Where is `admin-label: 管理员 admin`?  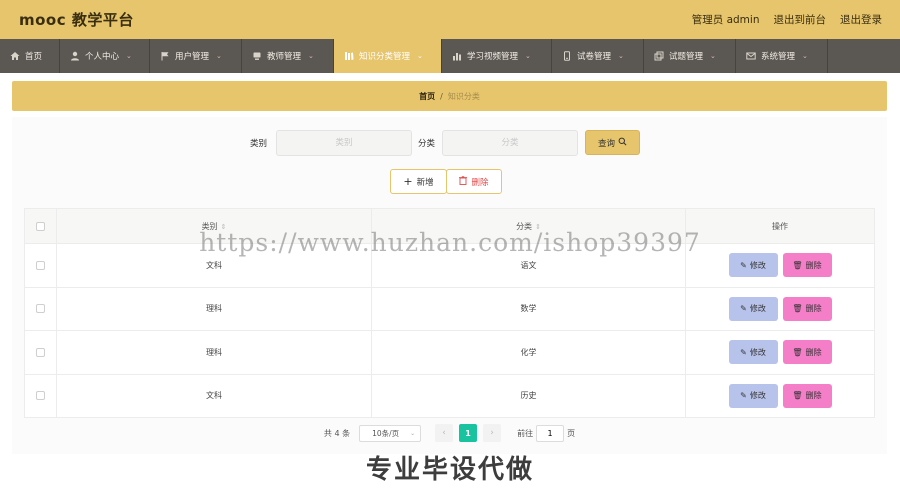 admin-label: 管理员 admin is located at coordinates (725, 20).